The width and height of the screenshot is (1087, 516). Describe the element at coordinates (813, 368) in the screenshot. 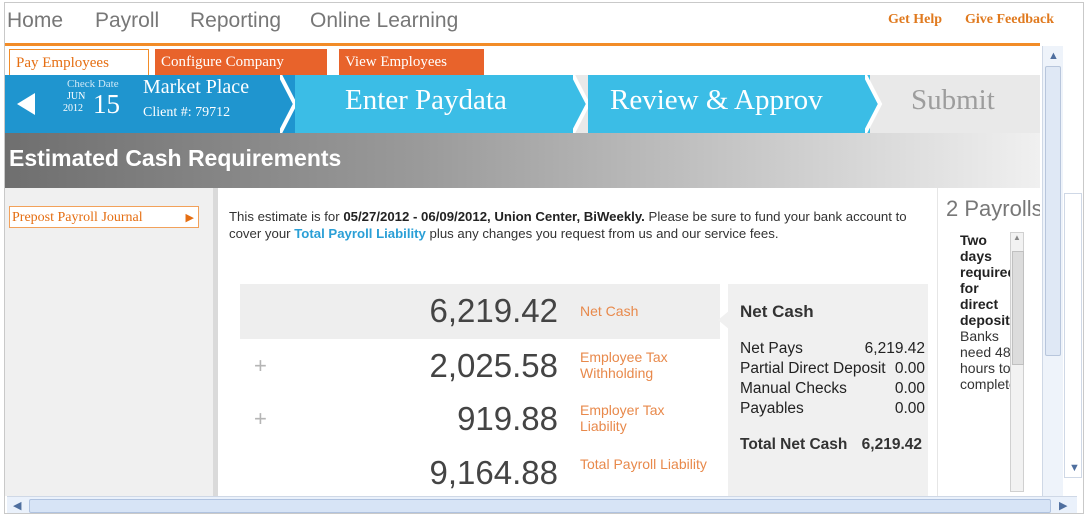

I see `row-label: Partial Direct Deposit` at that location.